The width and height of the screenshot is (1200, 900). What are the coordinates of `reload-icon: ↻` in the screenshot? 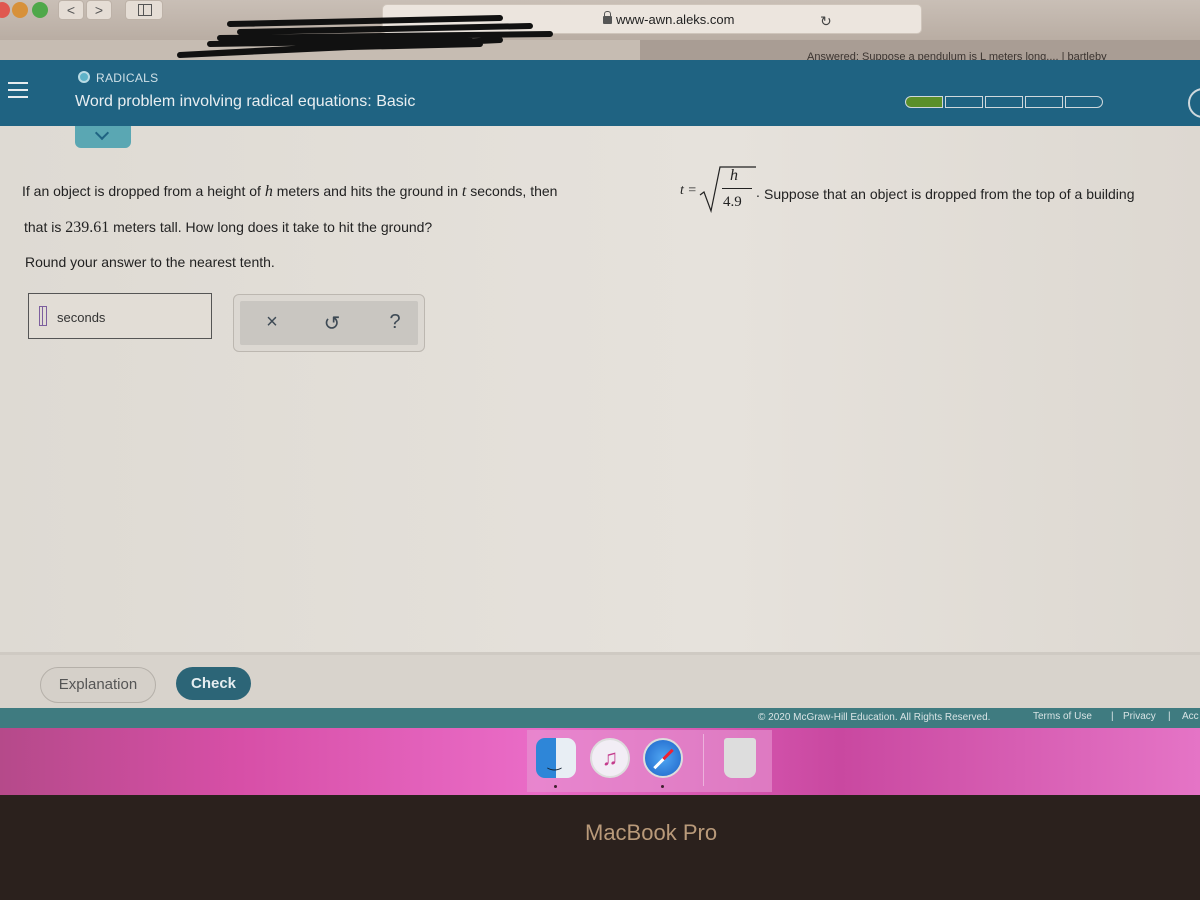 It's located at (826, 21).